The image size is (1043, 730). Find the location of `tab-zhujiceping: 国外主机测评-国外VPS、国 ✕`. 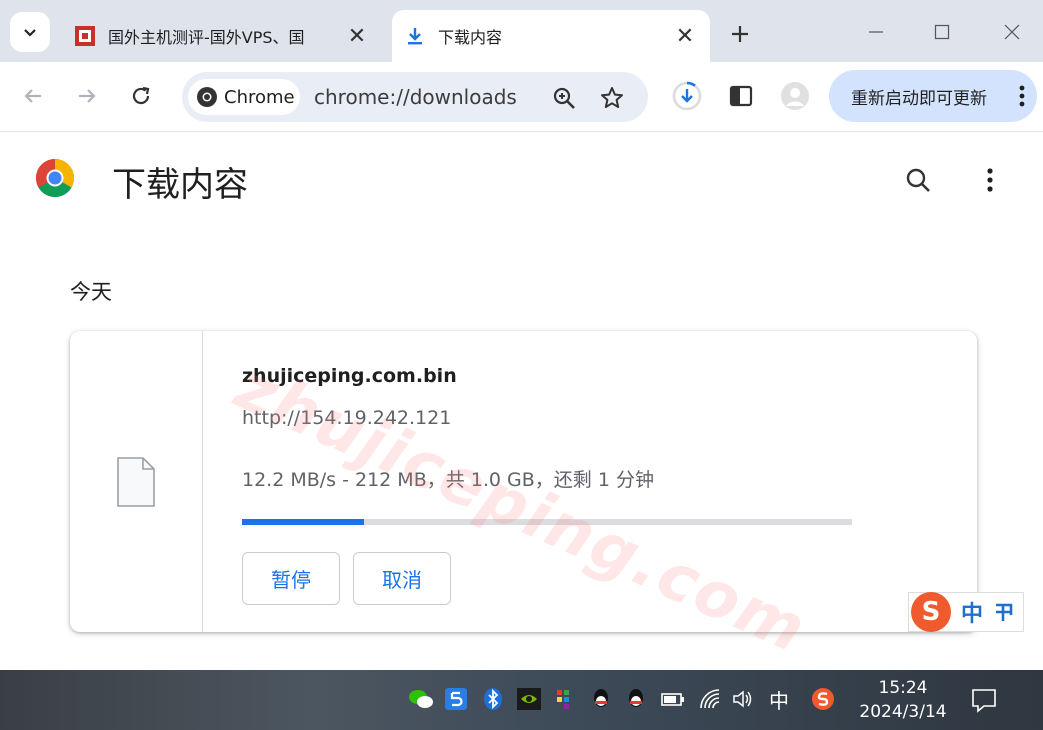

tab-zhujiceping: 国外主机测评-国外VPS、国 ✕ is located at coordinates (222, 36).